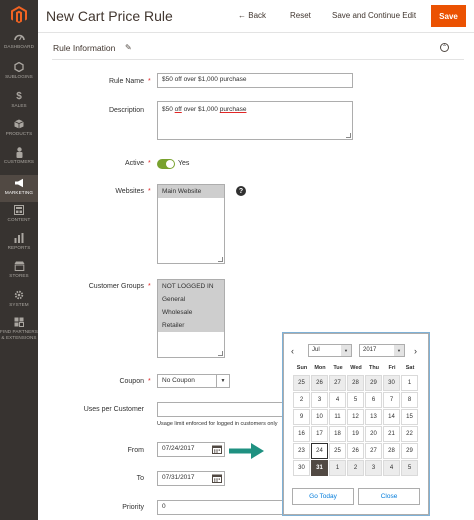  What do you see at coordinates (126, 110) in the screenshot?
I see `description-label: Description` at bounding box center [126, 110].